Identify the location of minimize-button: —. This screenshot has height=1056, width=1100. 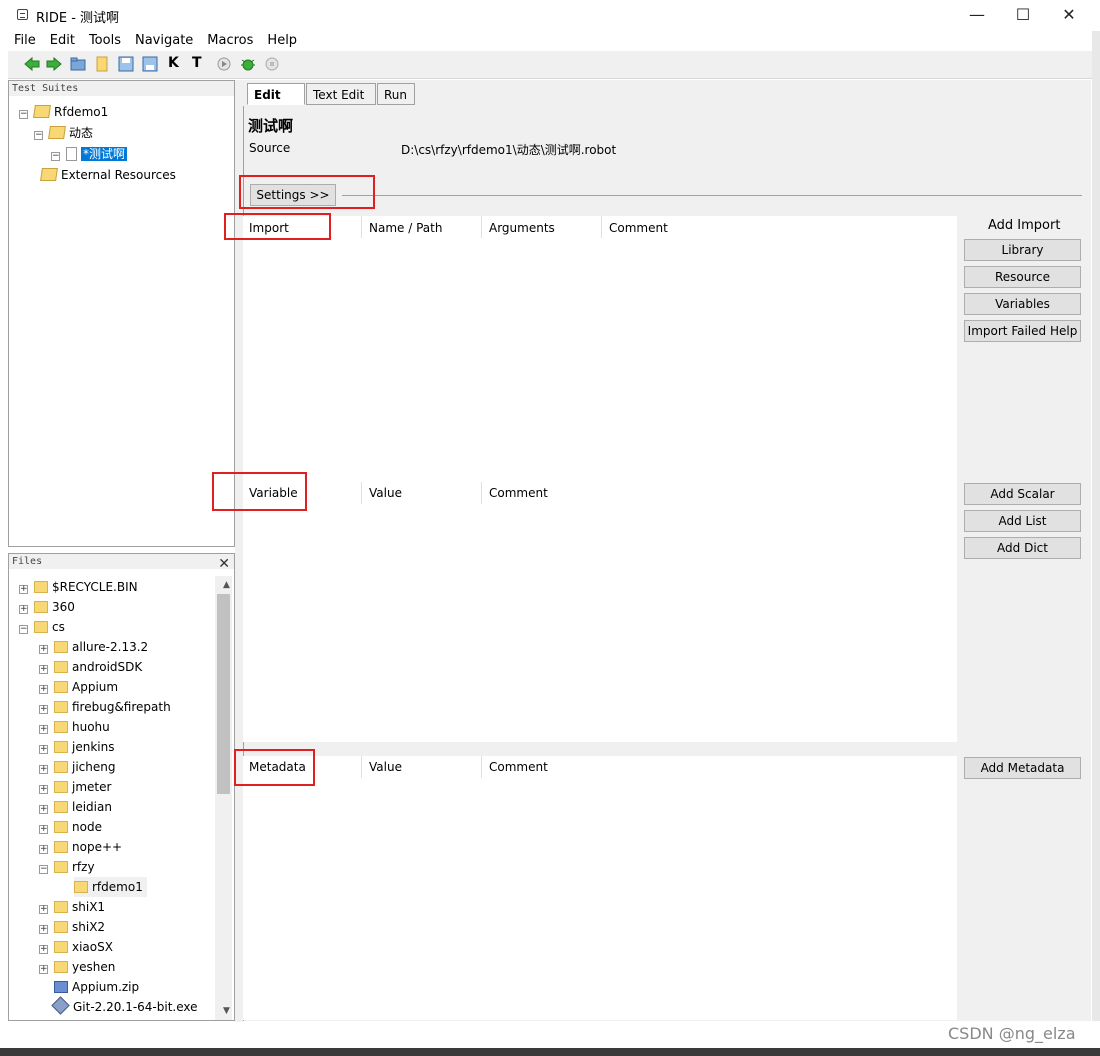
(977, 15).